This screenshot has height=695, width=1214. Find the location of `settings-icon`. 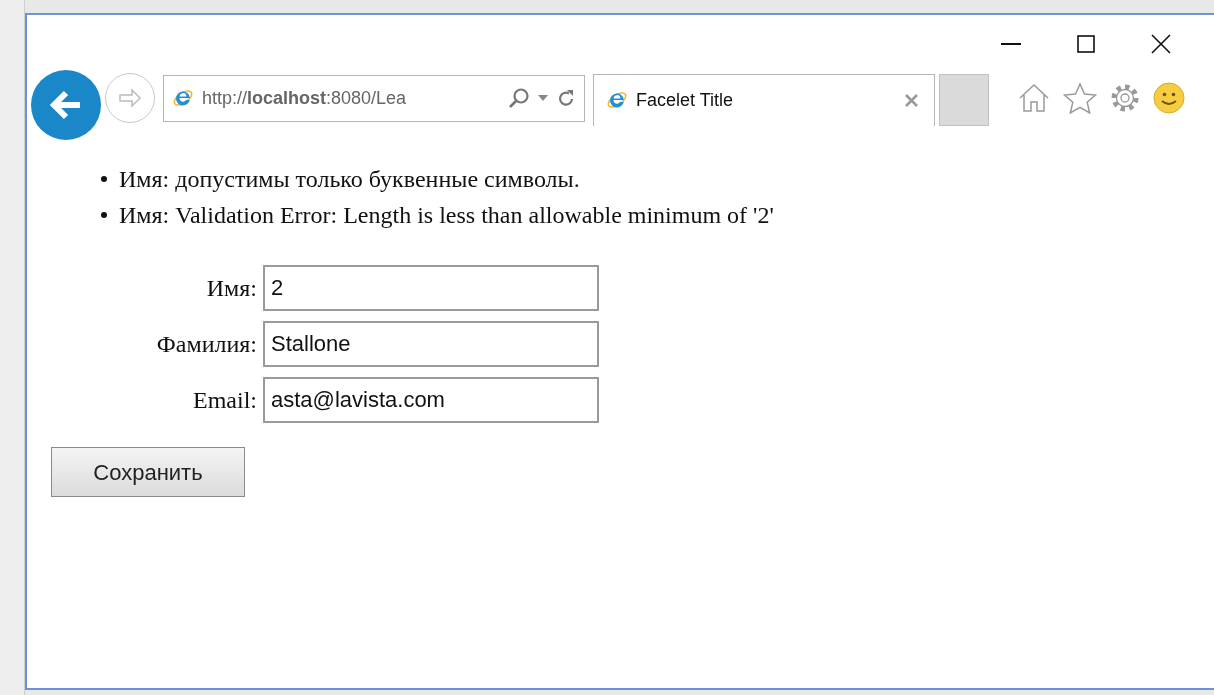

settings-icon is located at coordinates (1125, 98).